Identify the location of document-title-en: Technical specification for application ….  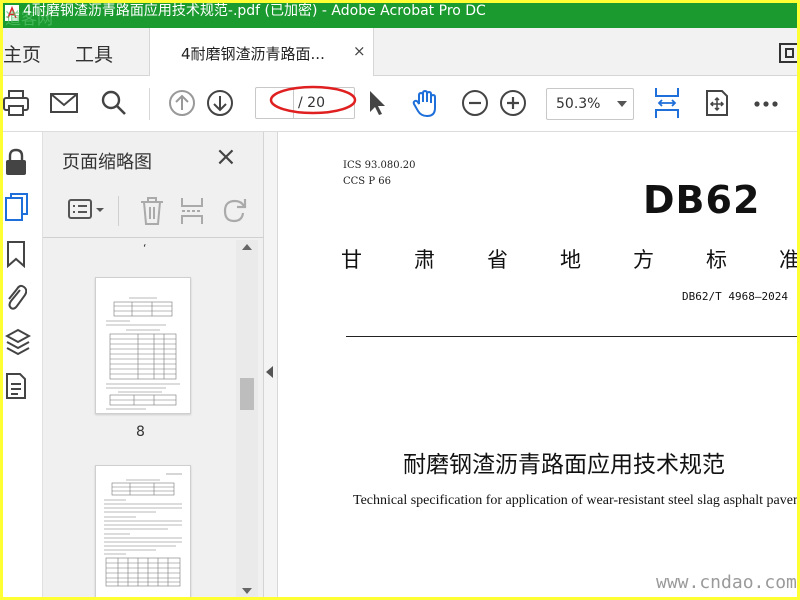
(575, 500).